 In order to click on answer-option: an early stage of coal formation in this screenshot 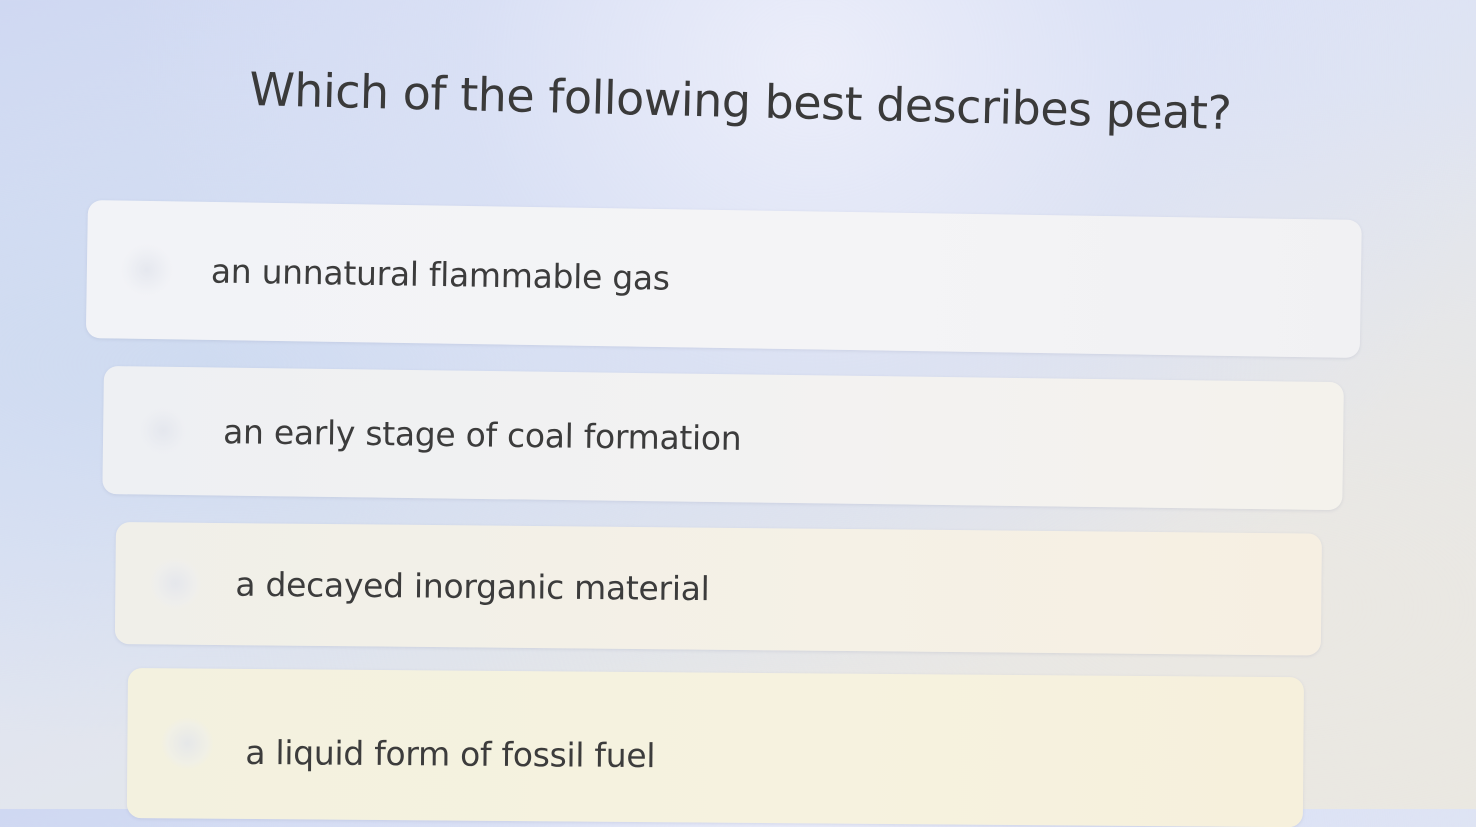, I will do `click(723, 438)`.